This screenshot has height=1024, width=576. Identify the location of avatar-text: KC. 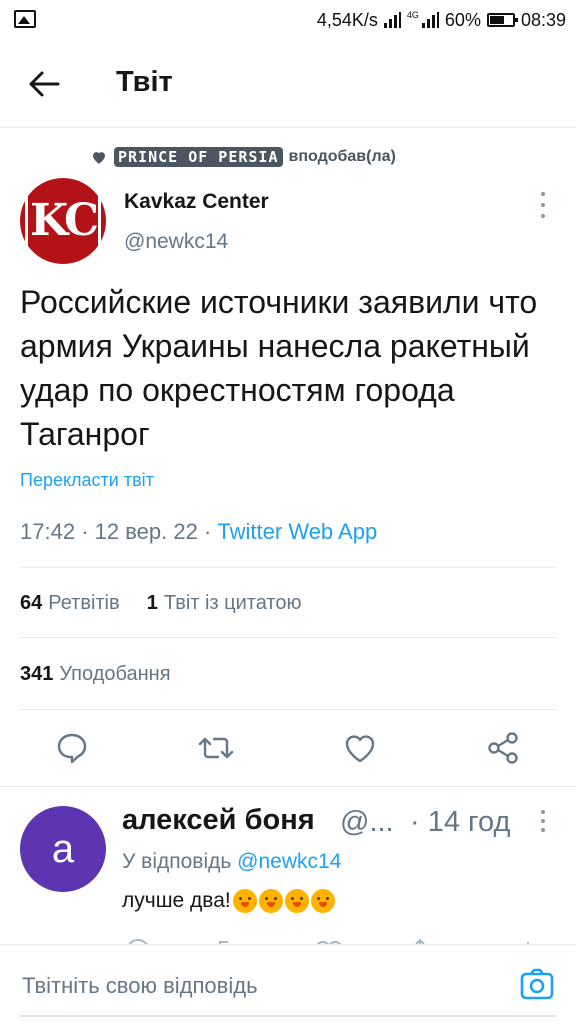
(63, 221).